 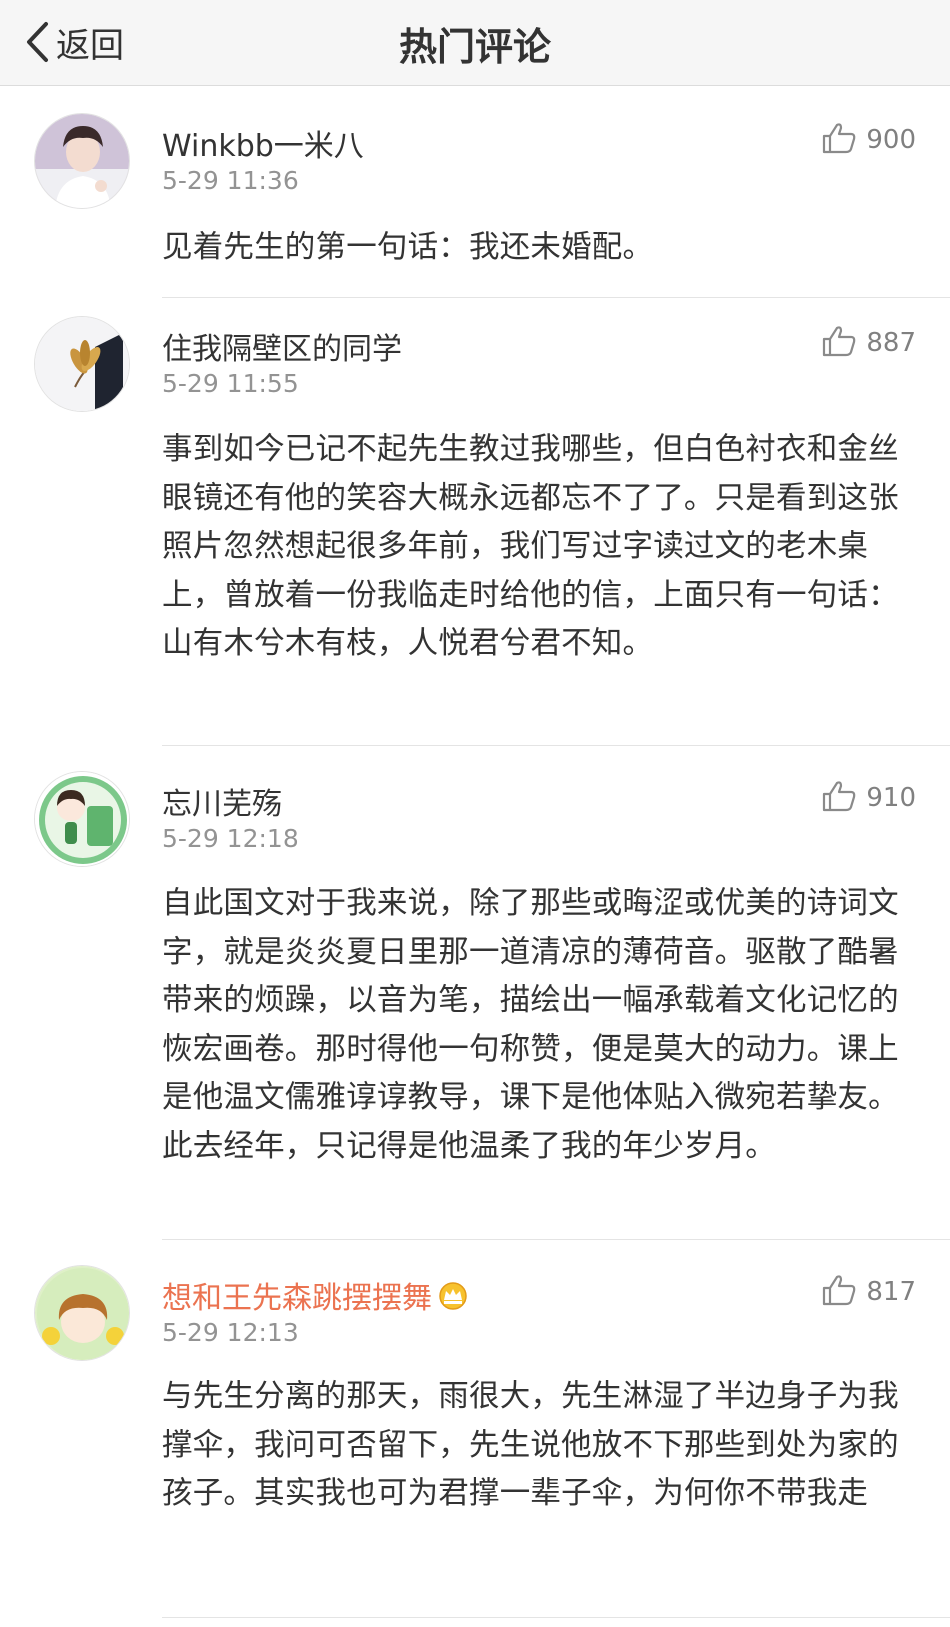 I want to click on username-vip: 想和王先森跳摆摆舞, so click(x=315, y=1295).